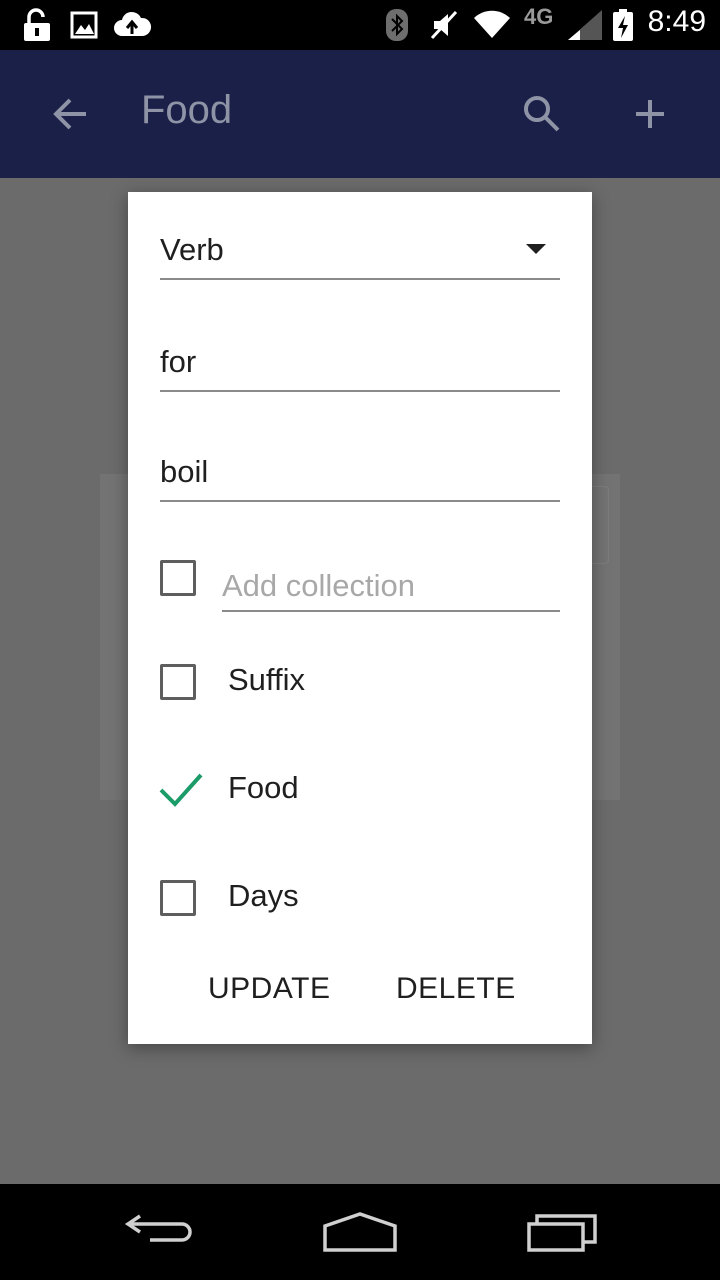 The width and height of the screenshot is (720, 1280). I want to click on native-word-input: boil, so click(360, 470).